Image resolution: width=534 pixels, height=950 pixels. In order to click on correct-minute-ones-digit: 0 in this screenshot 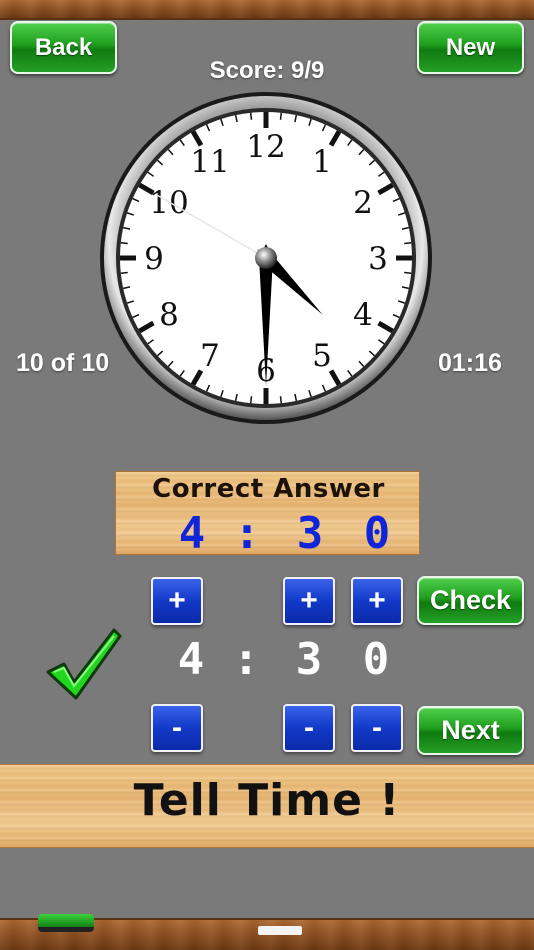, I will do `click(377, 533)`.